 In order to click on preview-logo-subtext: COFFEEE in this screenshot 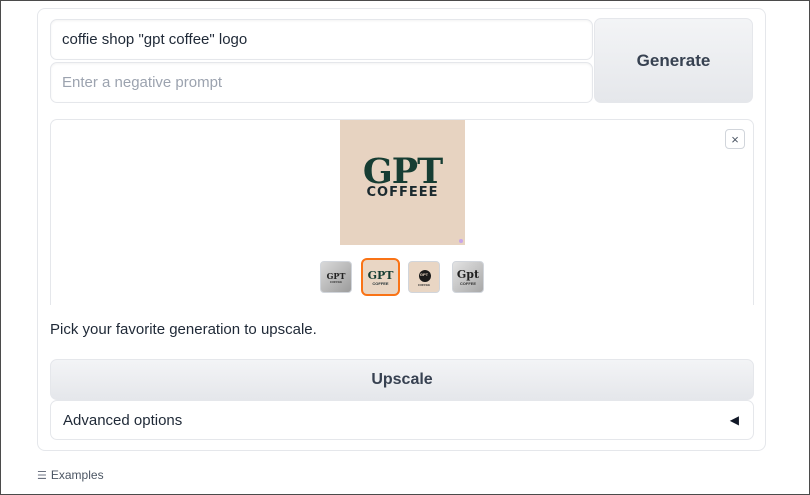, I will do `click(402, 192)`.